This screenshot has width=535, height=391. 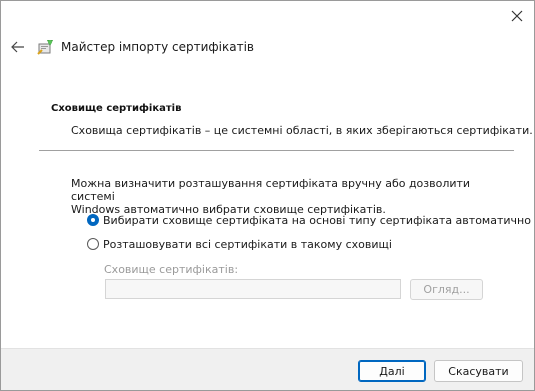 I want to click on certificate-wizard-icon, so click(x=45, y=47).